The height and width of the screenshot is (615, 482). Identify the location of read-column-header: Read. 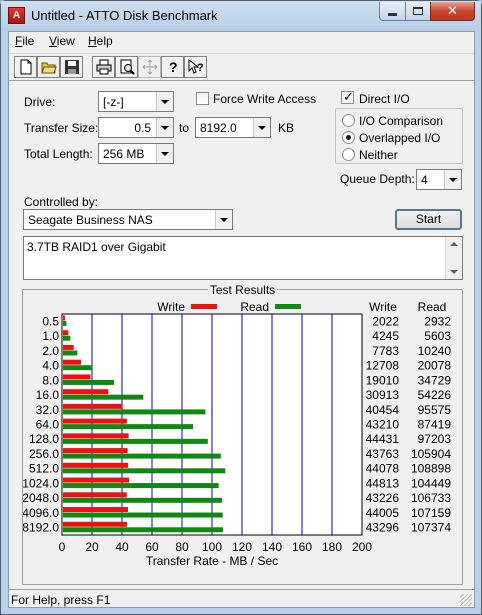
(432, 307).